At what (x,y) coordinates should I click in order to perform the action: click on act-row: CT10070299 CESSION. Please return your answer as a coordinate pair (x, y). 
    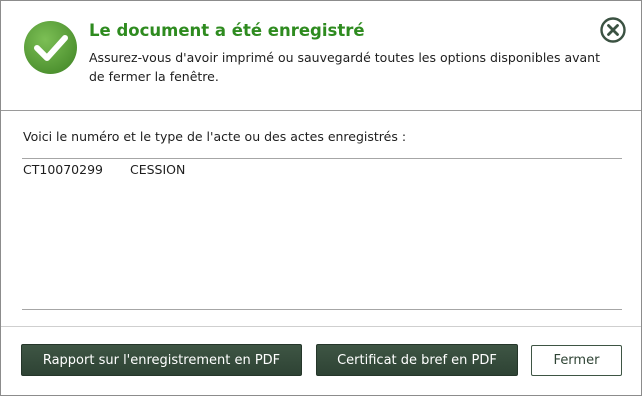
    Looking at the image, I should click on (104, 170).